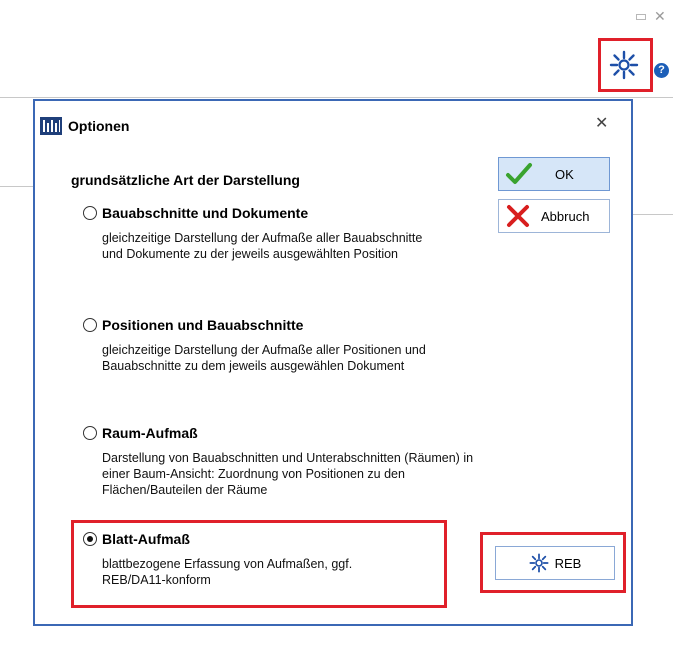 The height and width of the screenshot is (645, 673). Describe the element at coordinates (660, 16) in the screenshot. I see `window-close-icon: ✕` at that location.